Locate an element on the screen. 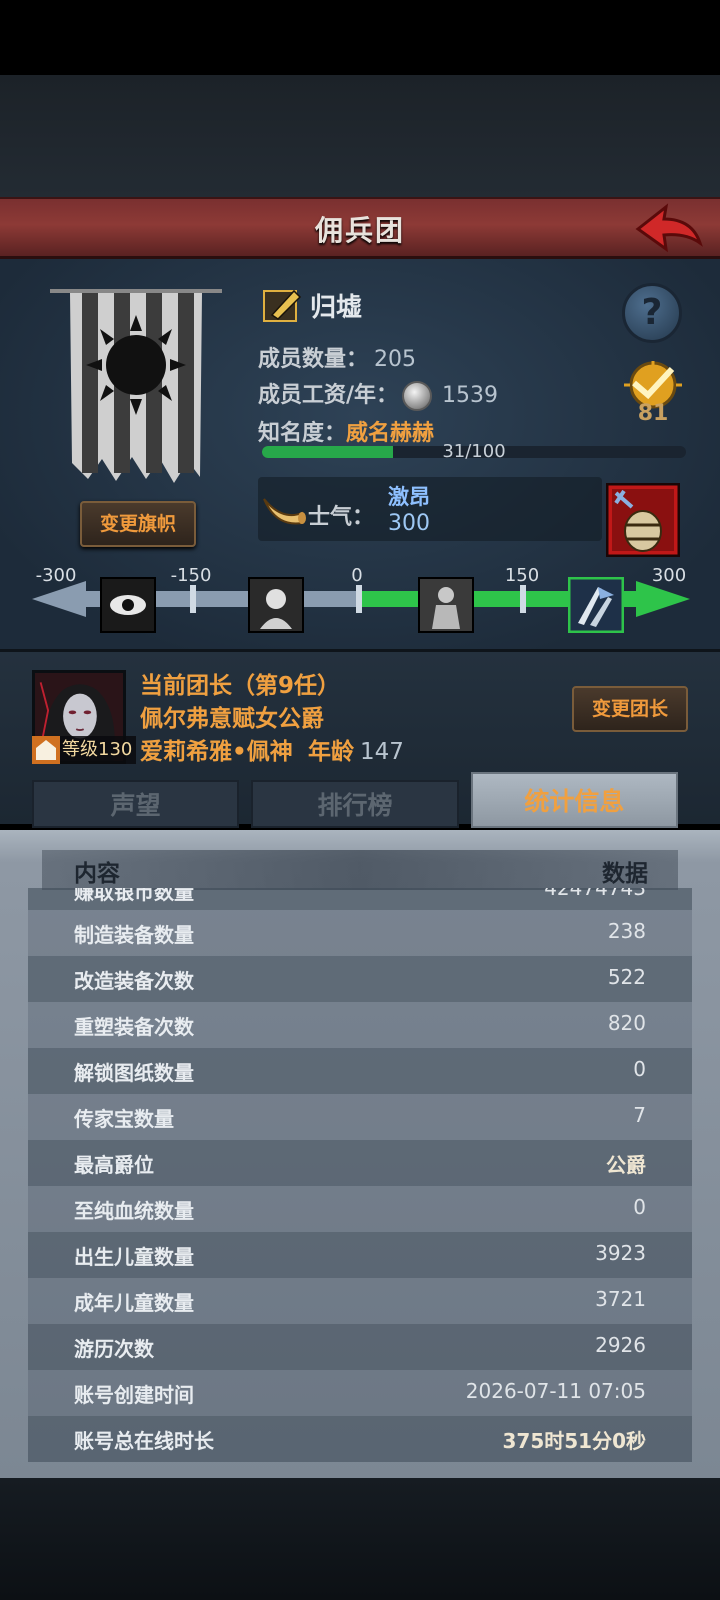  level-value: 130 is located at coordinates (115, 749).